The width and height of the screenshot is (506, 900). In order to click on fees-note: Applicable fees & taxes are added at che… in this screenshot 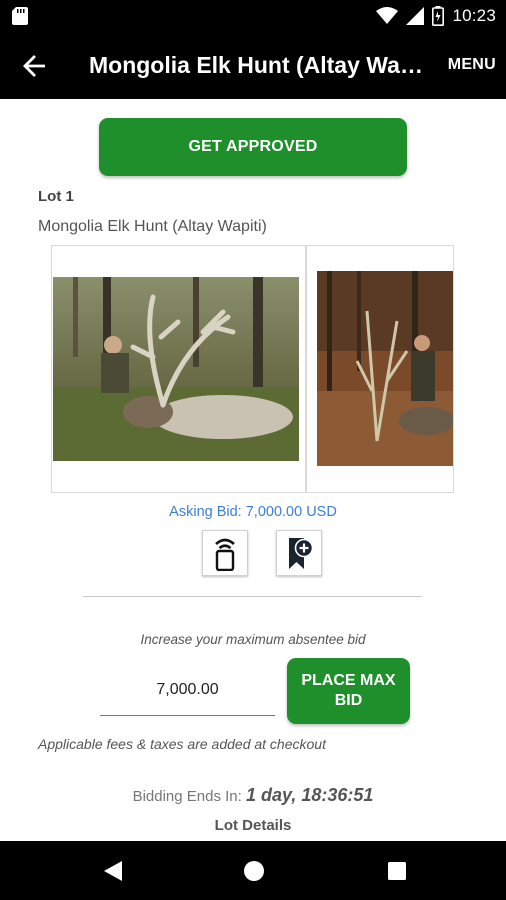, I will do `click(182, 744)`.